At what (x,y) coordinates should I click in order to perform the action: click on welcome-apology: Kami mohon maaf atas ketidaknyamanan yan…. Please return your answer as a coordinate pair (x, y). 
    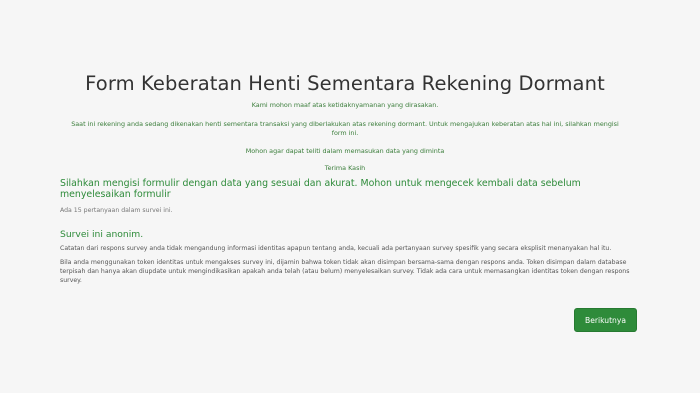
    Looking at the image, I should click on (345, 105).